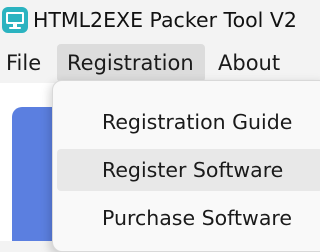  What do you see at coordinates (188, 218) in the screenshot?
I see `menu-item-purchase-software: Purchase Software` at bounding box center [188, 218].